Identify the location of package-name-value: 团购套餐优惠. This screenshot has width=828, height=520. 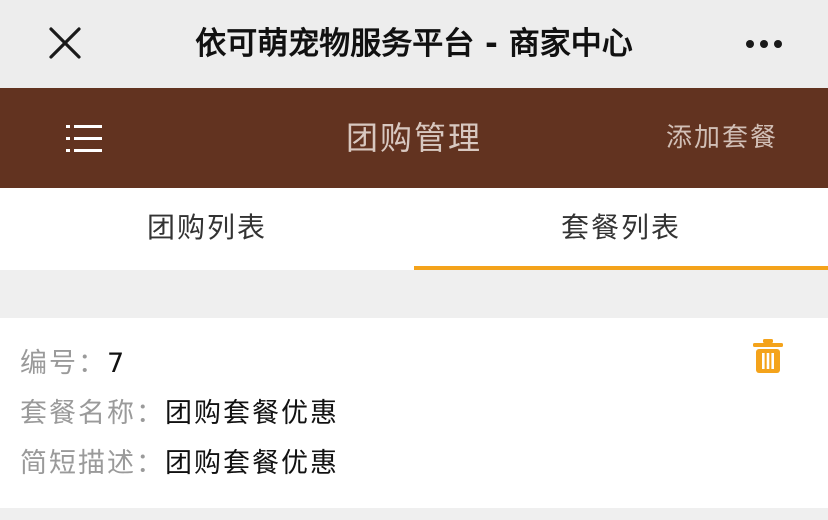
(252, 413).